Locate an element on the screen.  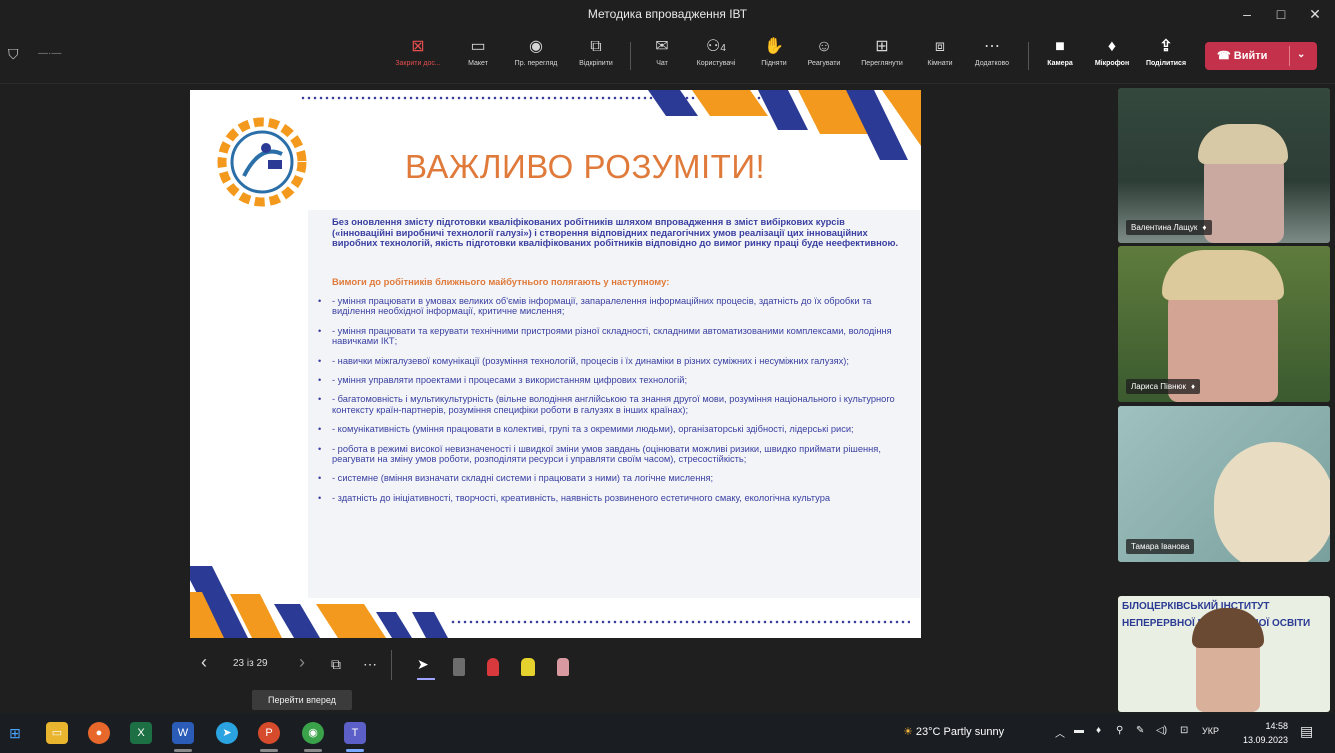
powerpoint-icon: P is located at coordinates (269, 733).